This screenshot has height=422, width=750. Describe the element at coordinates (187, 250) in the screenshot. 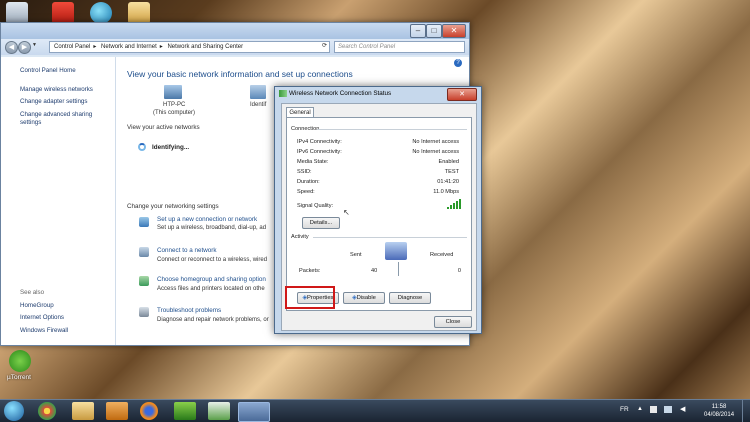

I see `task-connect-link: Connect to a network` at that location.